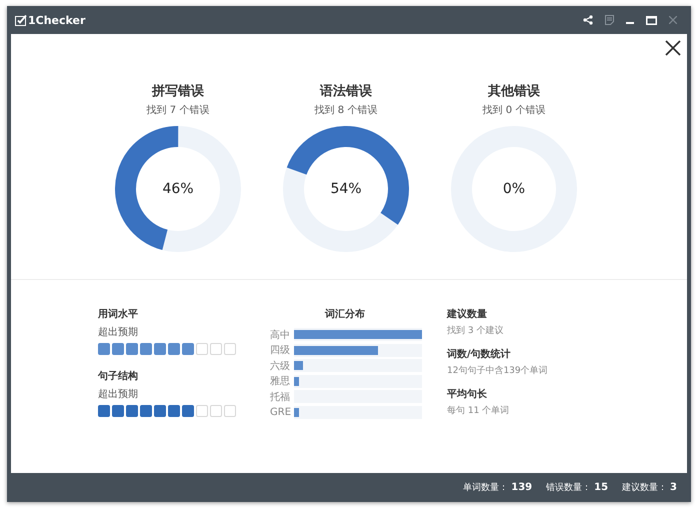  What do you see at coordinates (514, 91) in the screenshot?
I see `chart-title: 其他错误` at bounding box center [514, 91].